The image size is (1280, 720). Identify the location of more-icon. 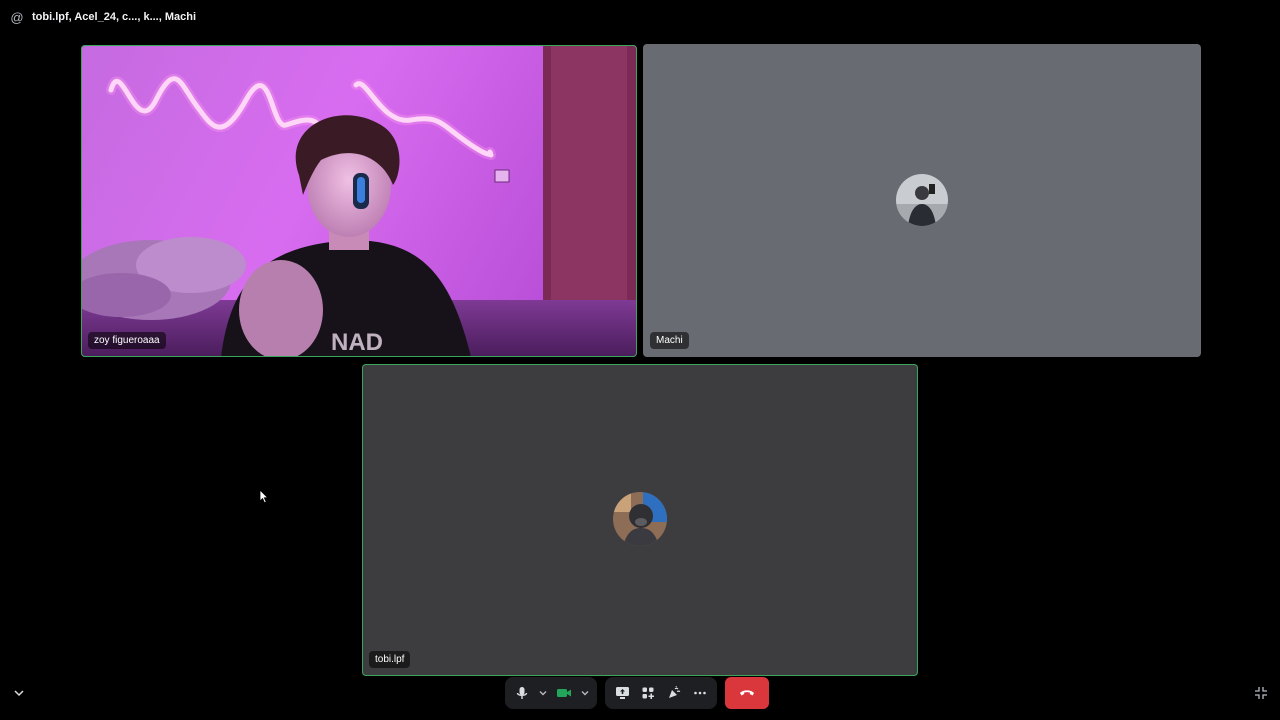
(700, 693).